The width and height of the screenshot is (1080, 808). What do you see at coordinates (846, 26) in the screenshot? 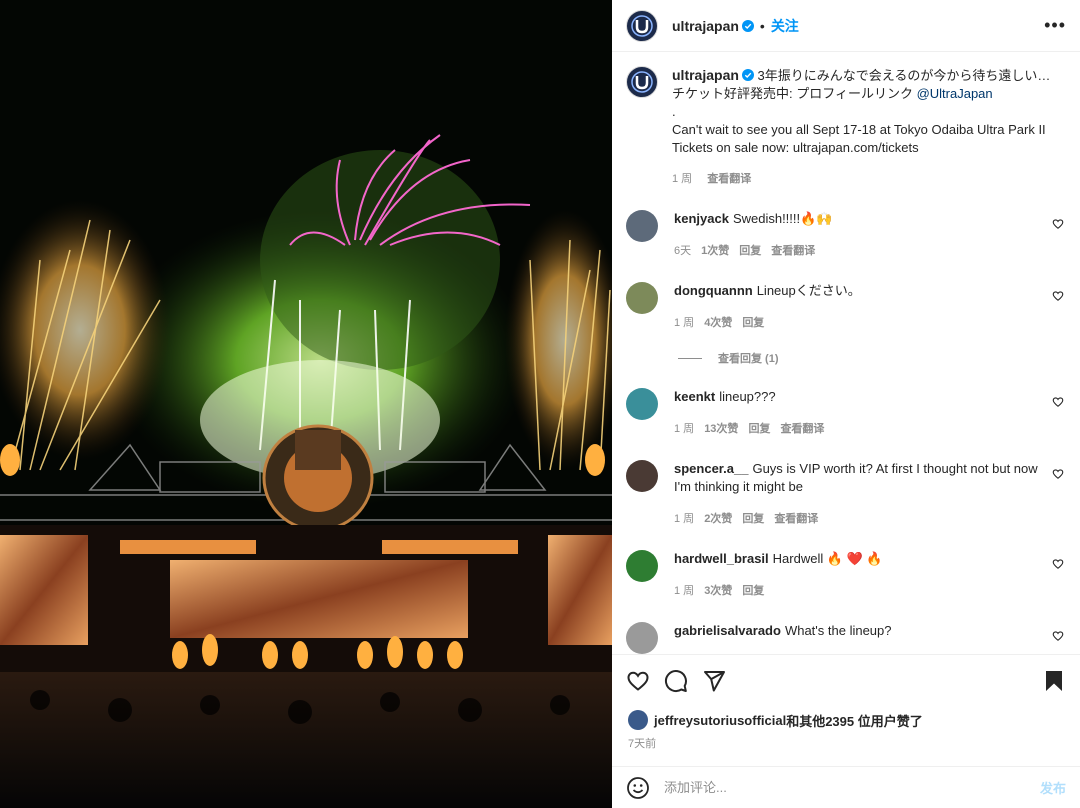
I see `post-header: ultrajapan • 关注 •••` at bounding box center [846, 26].